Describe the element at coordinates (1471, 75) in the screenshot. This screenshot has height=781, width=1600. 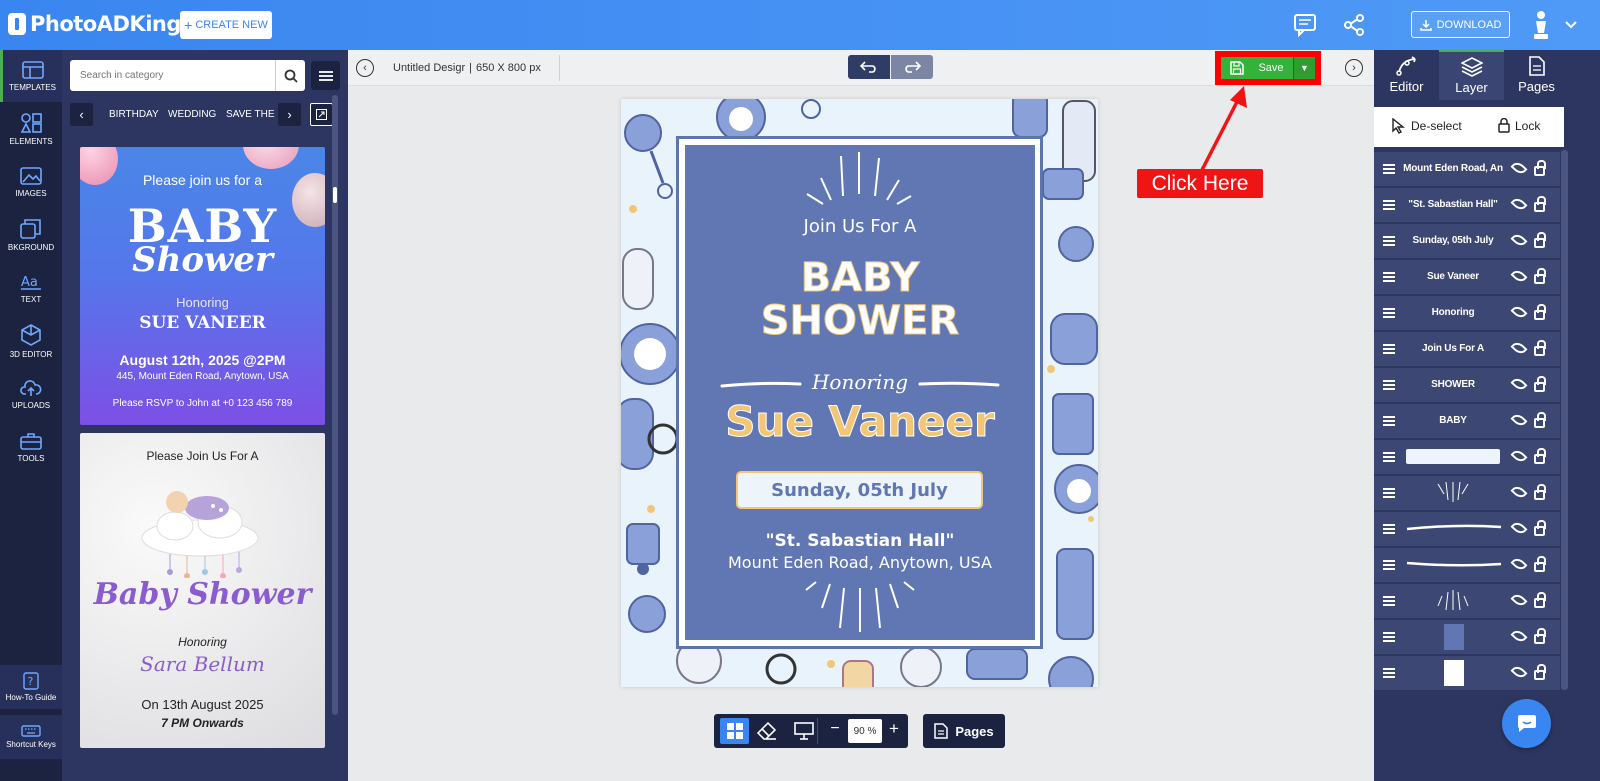
I see `tab-layer: Layer` at that location.